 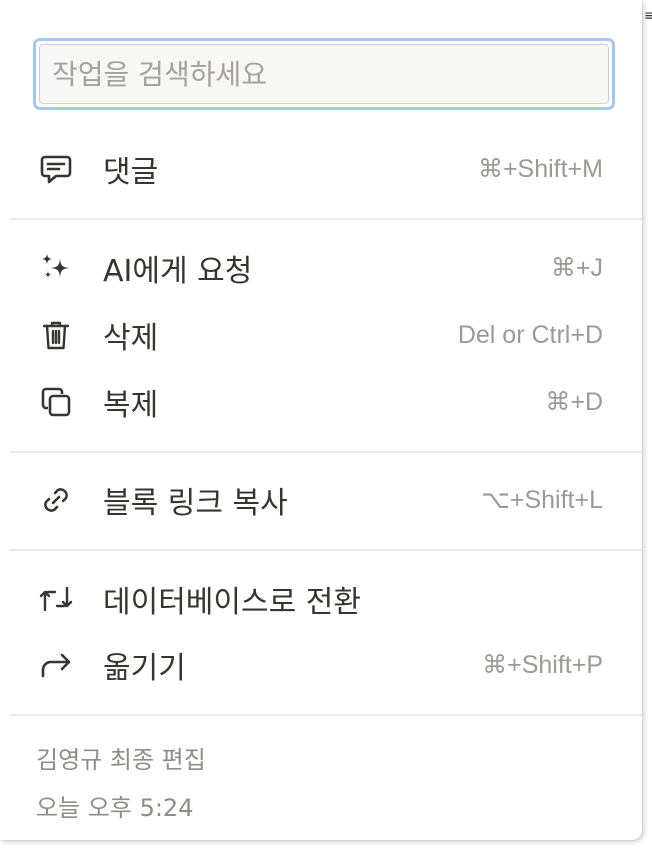 What do you see at coordinates (131, 405) in the screenshot?
I see `menu-item-label: 복제` at bounding box center [131, 405].